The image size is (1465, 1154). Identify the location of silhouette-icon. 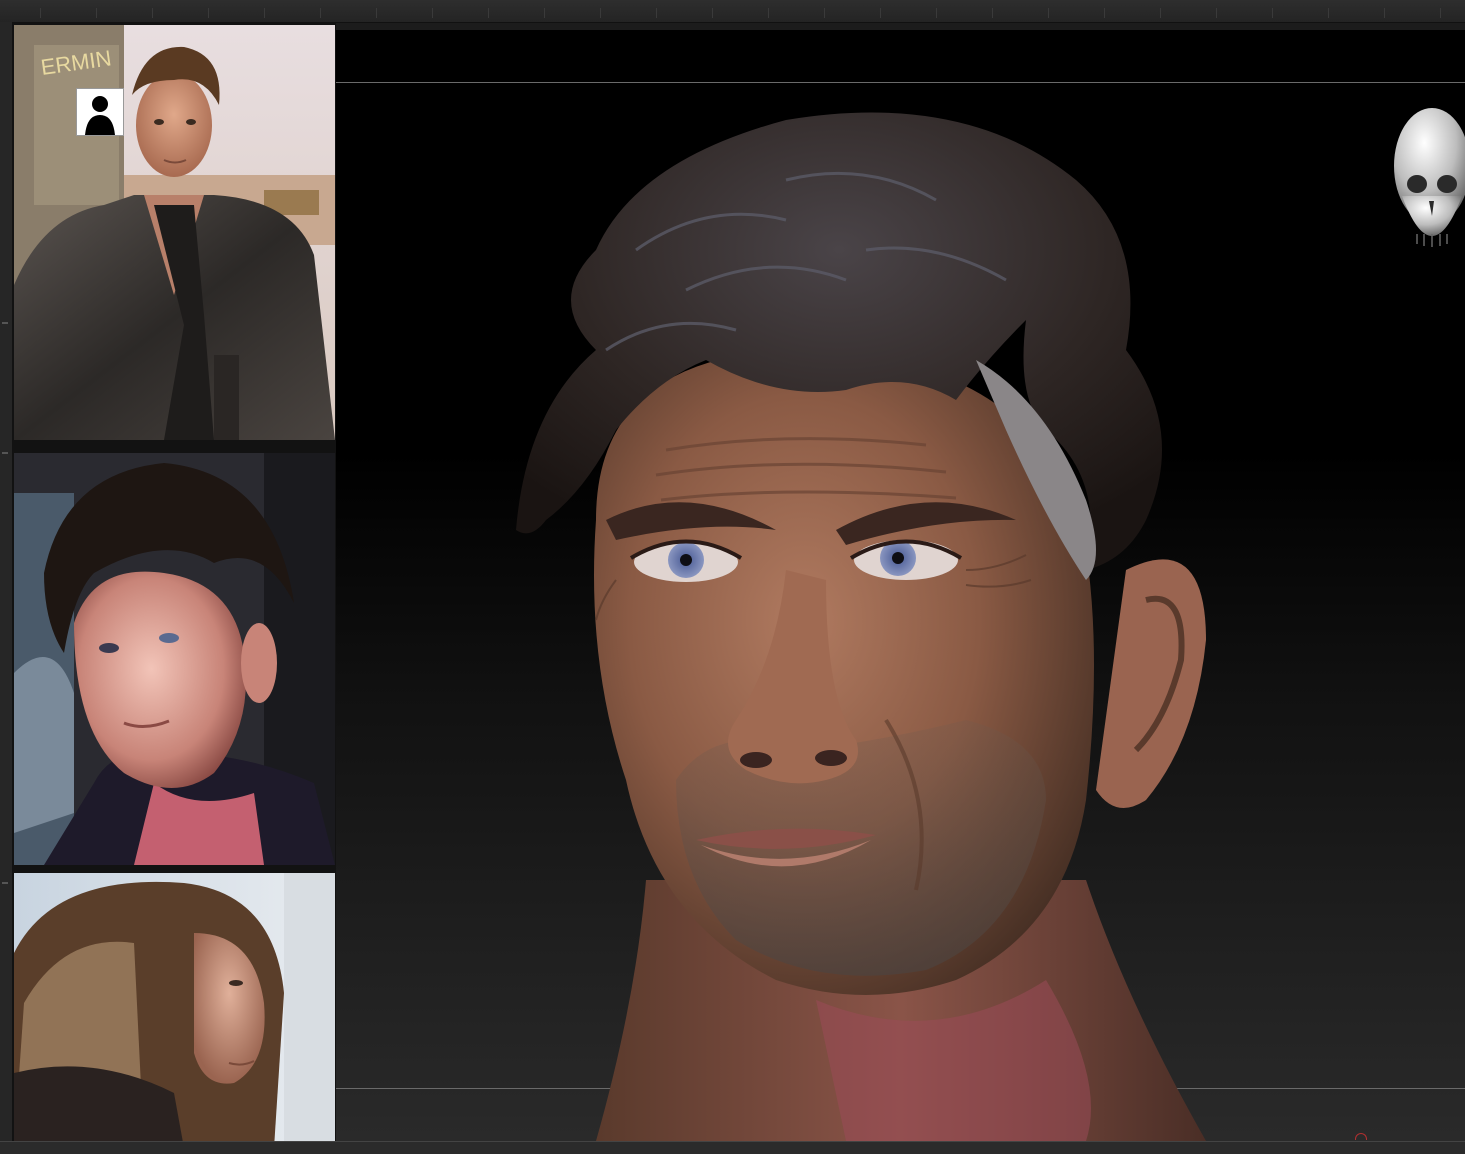
(100, 112).